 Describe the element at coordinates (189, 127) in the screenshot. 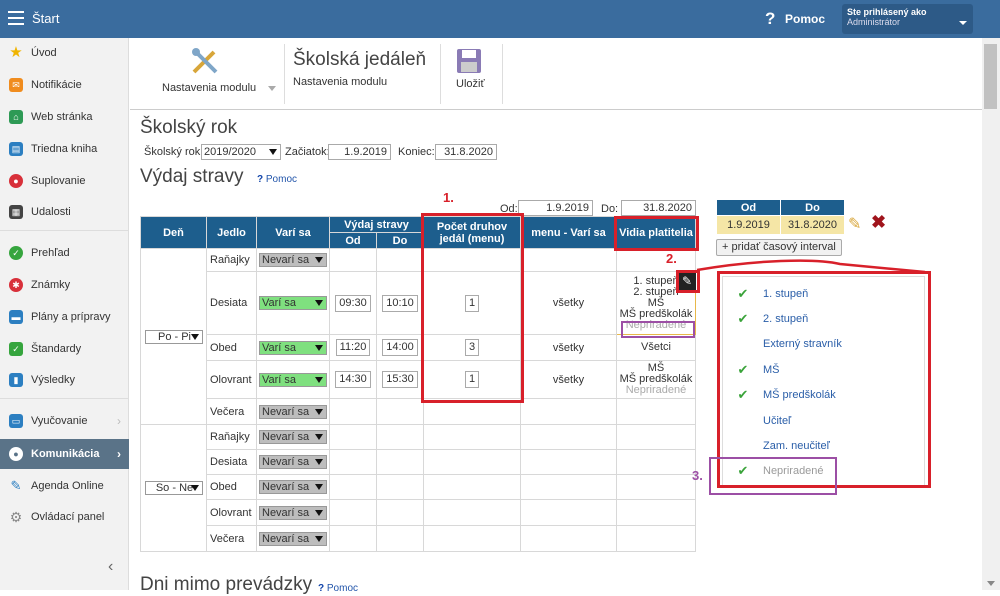

I see `school-year-heading: Školský rok` at that location.